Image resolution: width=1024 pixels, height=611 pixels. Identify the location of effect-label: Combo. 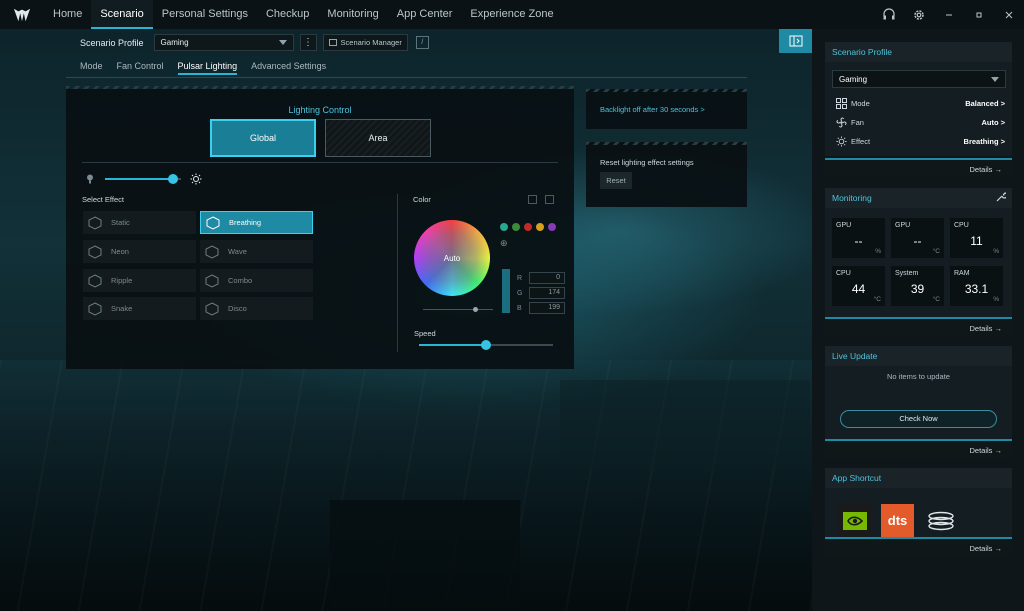
(240, 280).